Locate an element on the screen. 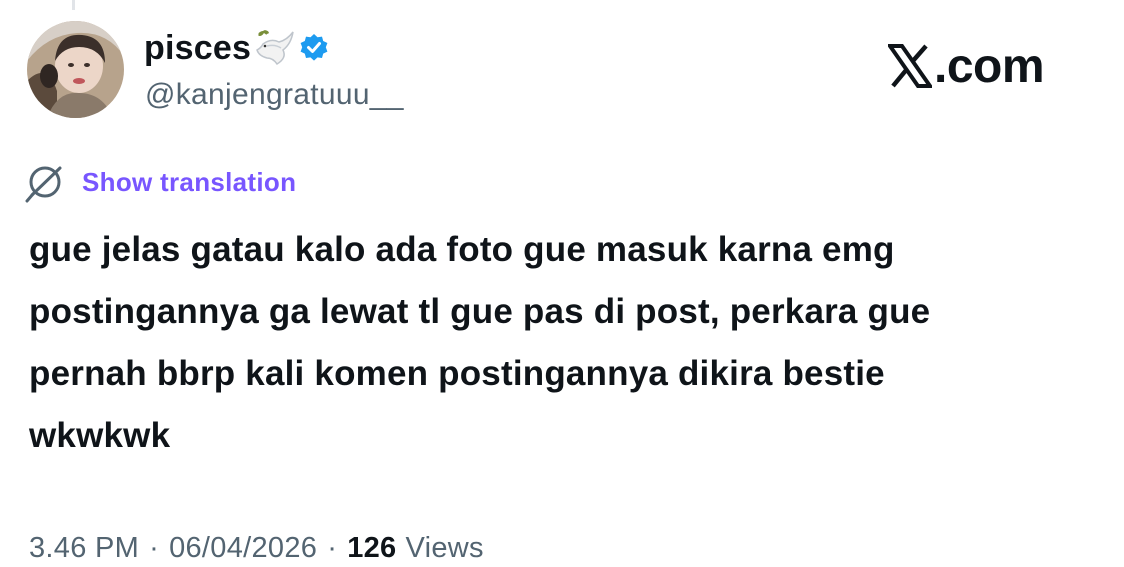 This screenshot has height=567, width=1124. avatar is located at coordinates (75, 69).